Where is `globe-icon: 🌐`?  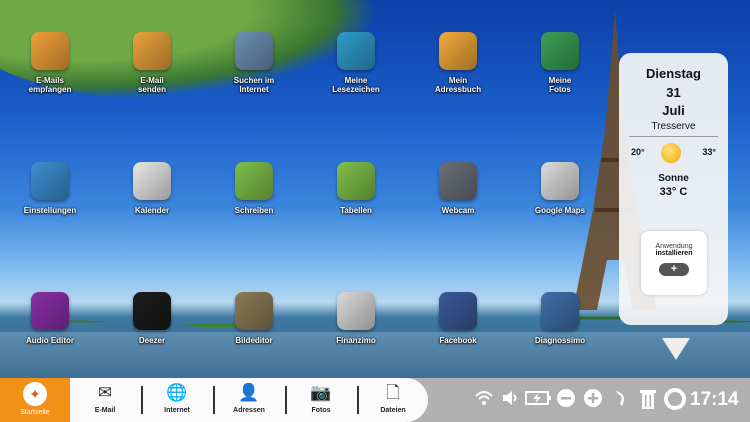
globe-icon: 🌐 is located at coordinates (177, 392).